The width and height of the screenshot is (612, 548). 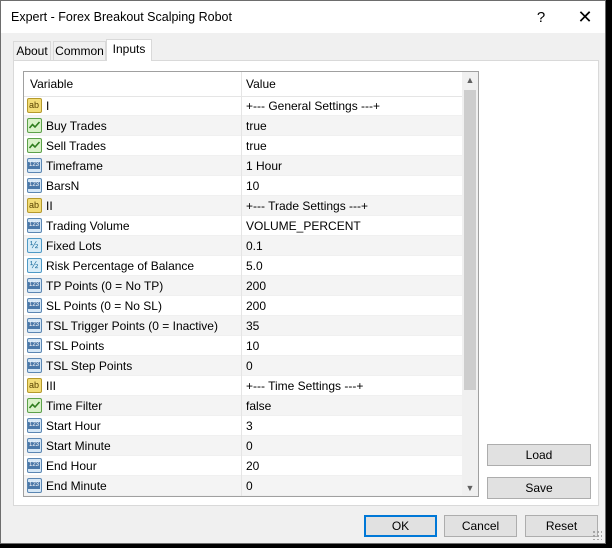 I want to click on variable-name: TSL Step Points, so click(x=89, y=366).